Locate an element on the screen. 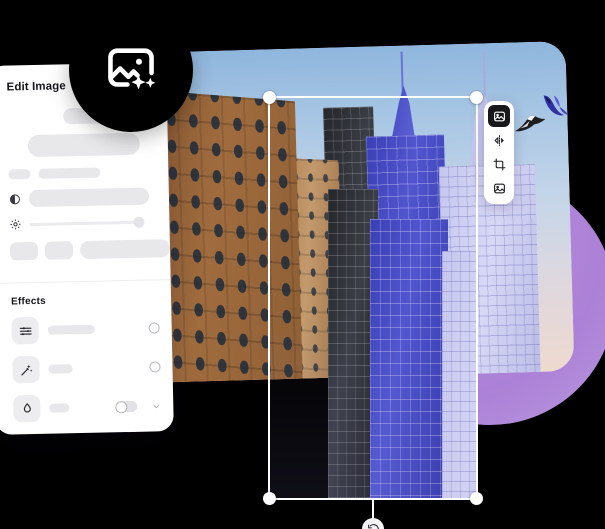 Image resolution: width=605 pixels, height=529 pixels. magic-wand-icon is located at coordinates (26, 369).